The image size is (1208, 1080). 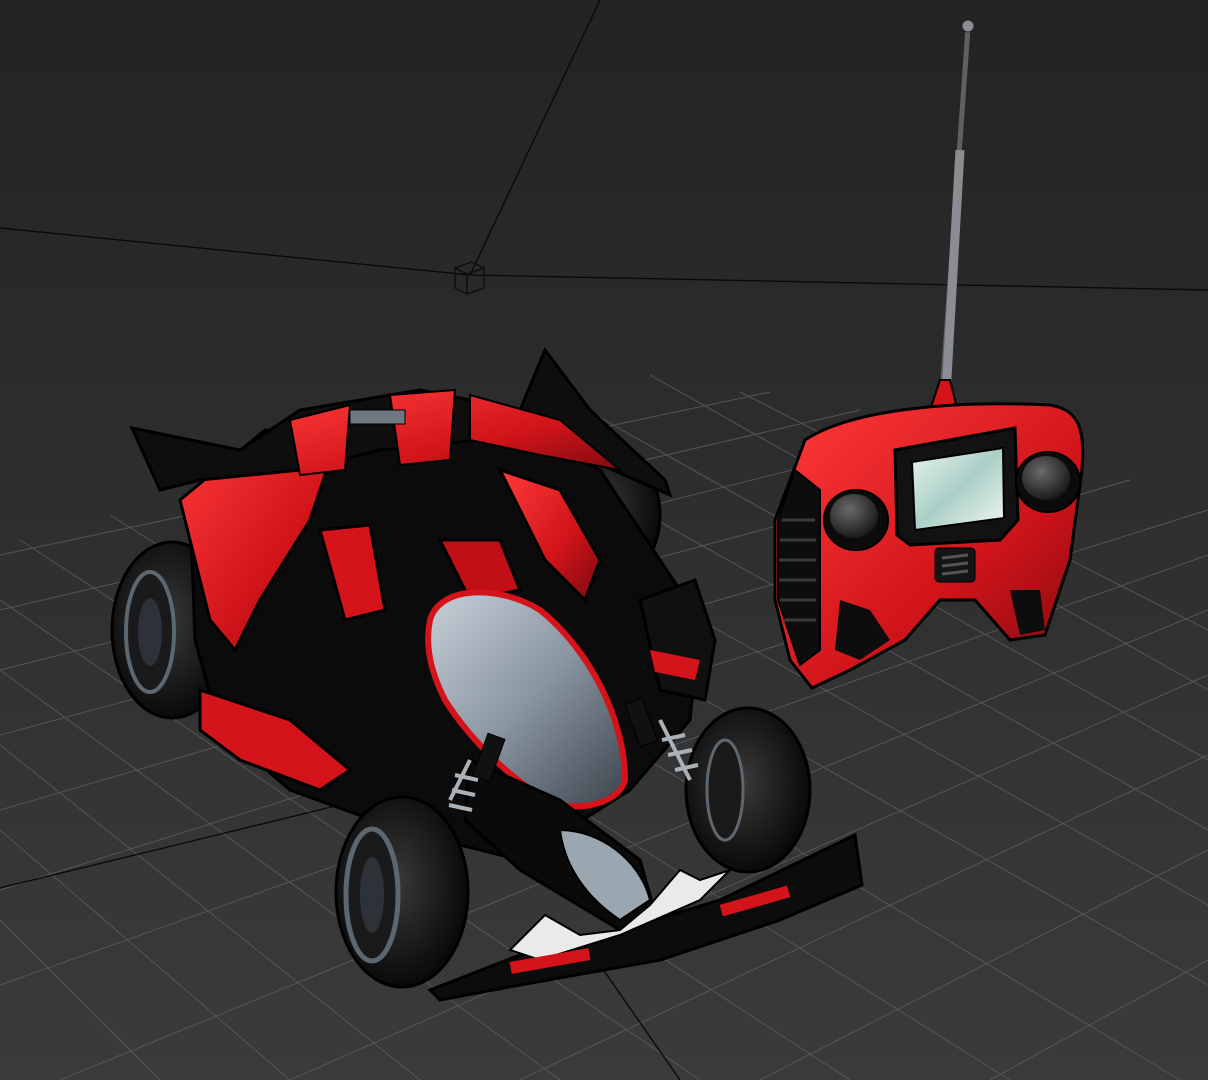 What do you see at coordinates (377, 417) in the screenshot?
I see `car-wing-bar` at bounding box center [377, 417].